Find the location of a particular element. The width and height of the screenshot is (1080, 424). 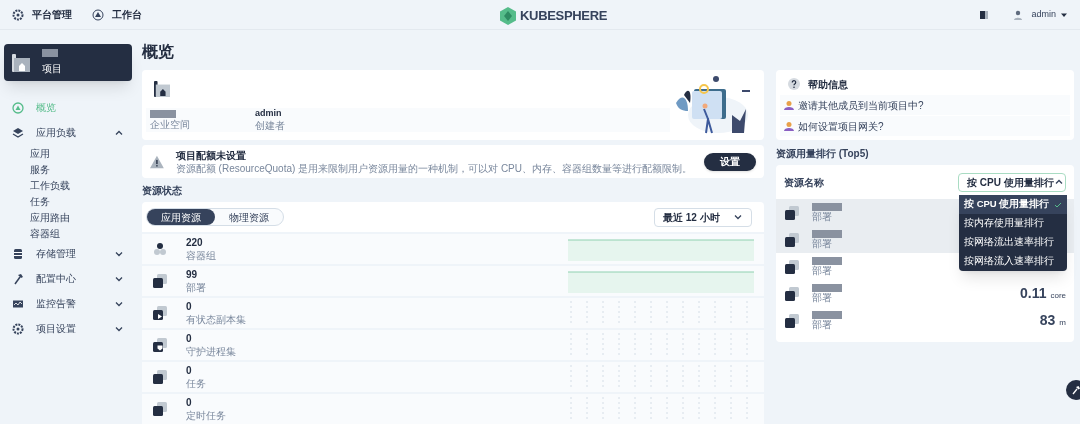

section-heading: 资源状态 is located at coordinates (162, 191).